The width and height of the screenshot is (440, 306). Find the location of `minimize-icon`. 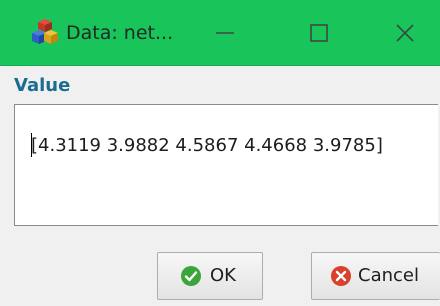

minimize-icon is located at coordinates (225, 32).